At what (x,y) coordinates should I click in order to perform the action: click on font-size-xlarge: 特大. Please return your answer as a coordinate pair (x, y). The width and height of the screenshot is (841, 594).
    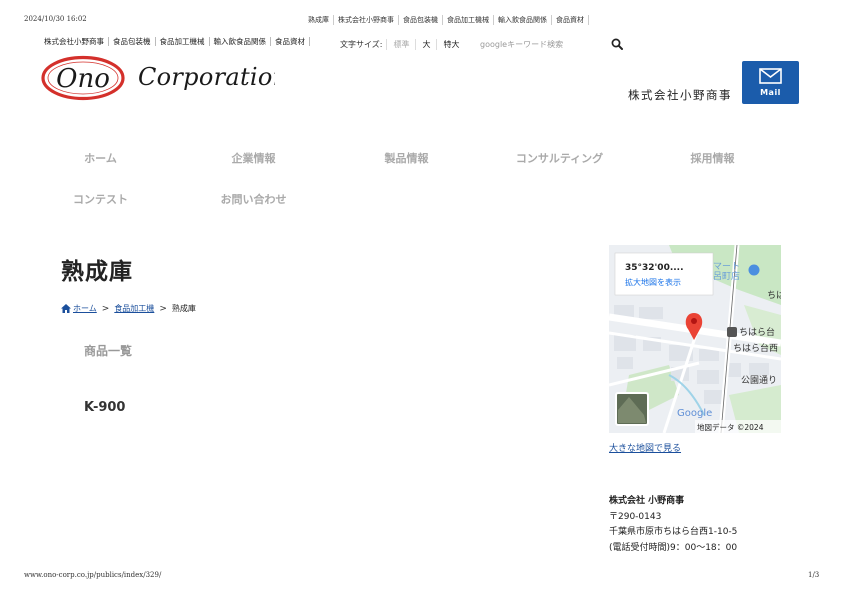
    Looking at the image, I should click on (450, 44).